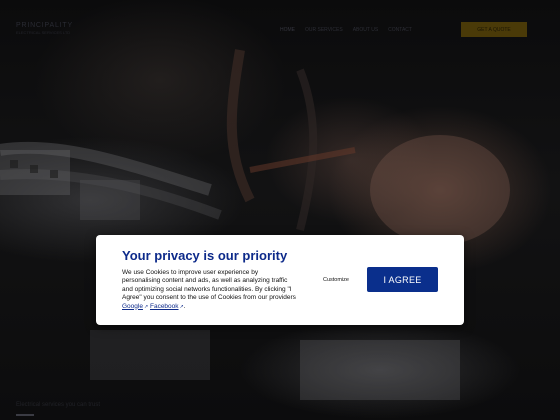 The height and width of the screenshot is (420, 560). What do you see at coordinates (346, 30) in the screenshot?
I see `main-nav: HOME OUR SERVICES ABOUT US CONTACT` at bounding box center [346, 30].